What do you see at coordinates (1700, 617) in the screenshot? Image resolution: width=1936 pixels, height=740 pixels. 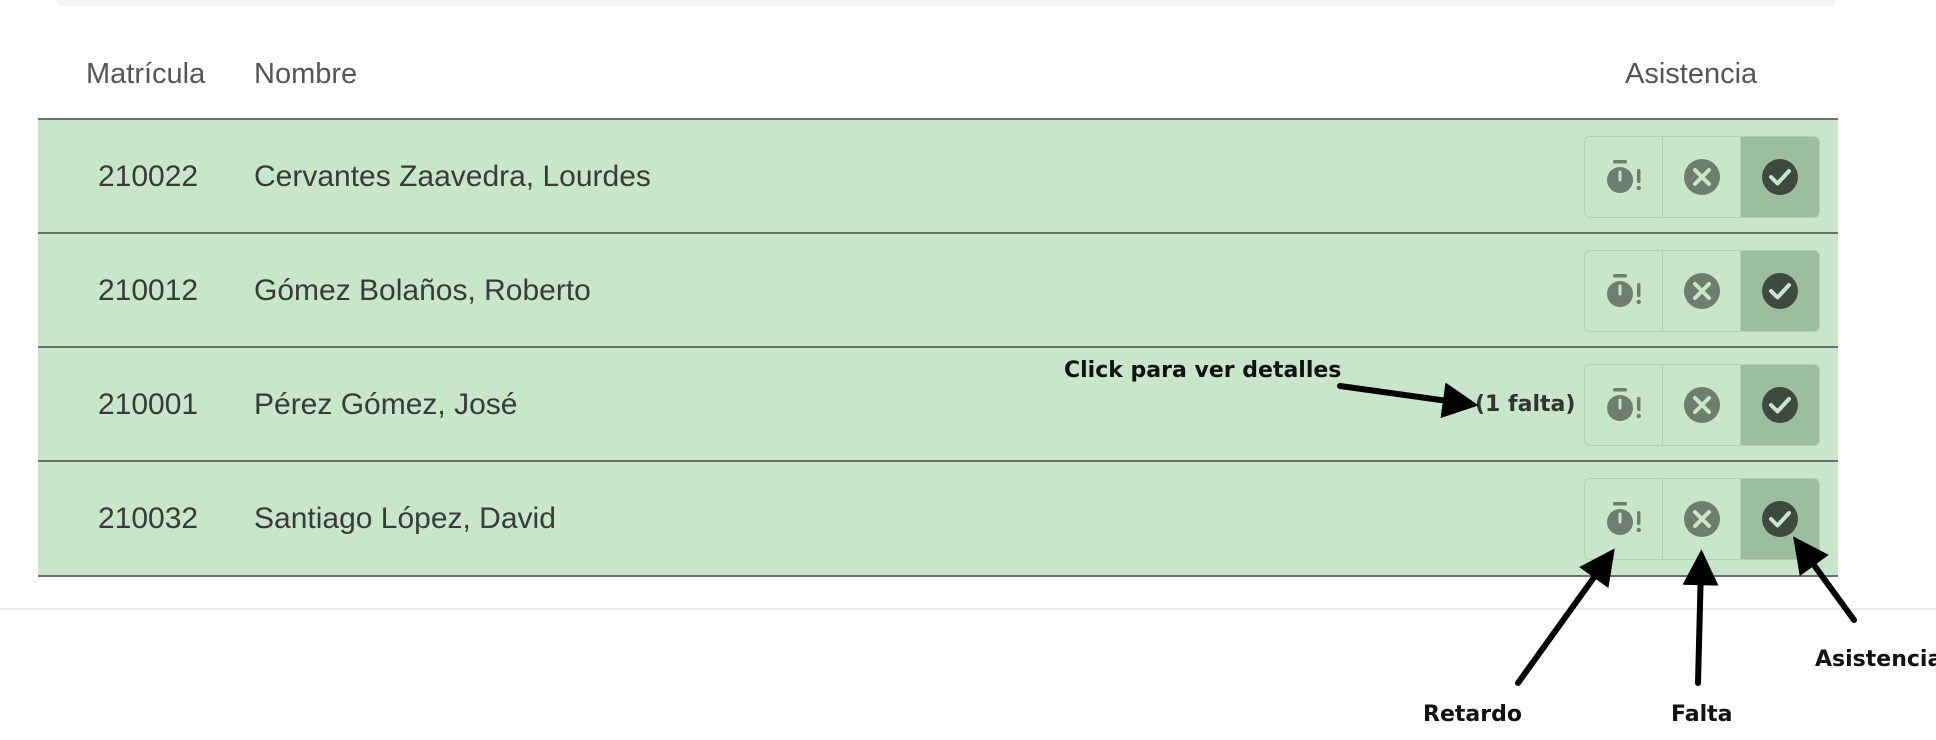 I see `arrow-to-falta` at bounding box center [1700, 617].